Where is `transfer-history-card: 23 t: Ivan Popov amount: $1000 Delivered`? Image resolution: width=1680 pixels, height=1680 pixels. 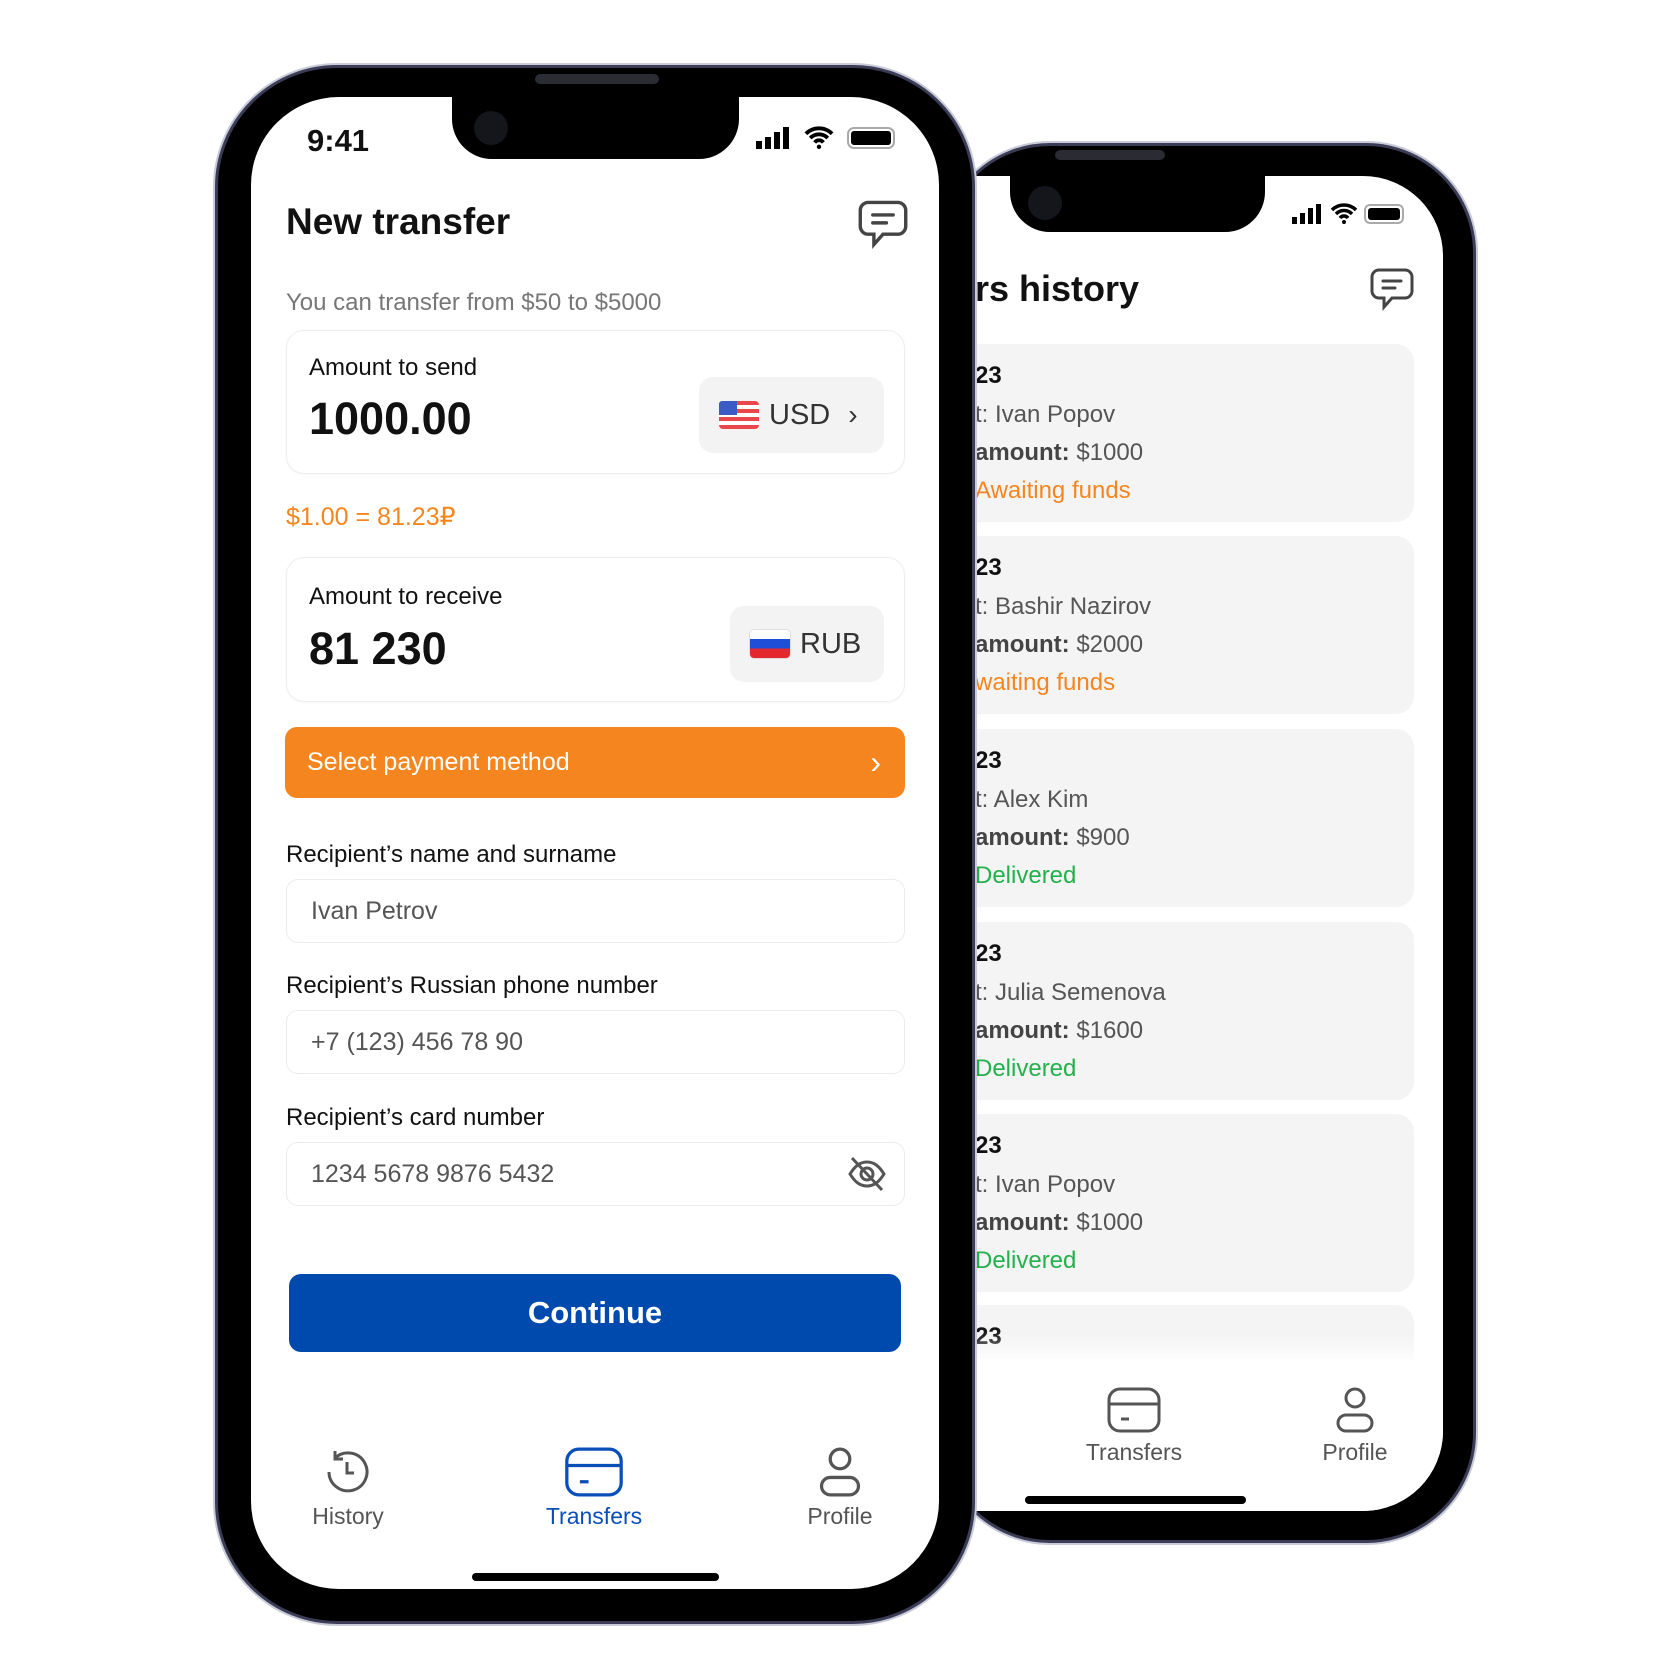 transfer-history-card: 23 t: Ivan Popov amount: $1000 Delivered is located at coordinates (1187, 1203).